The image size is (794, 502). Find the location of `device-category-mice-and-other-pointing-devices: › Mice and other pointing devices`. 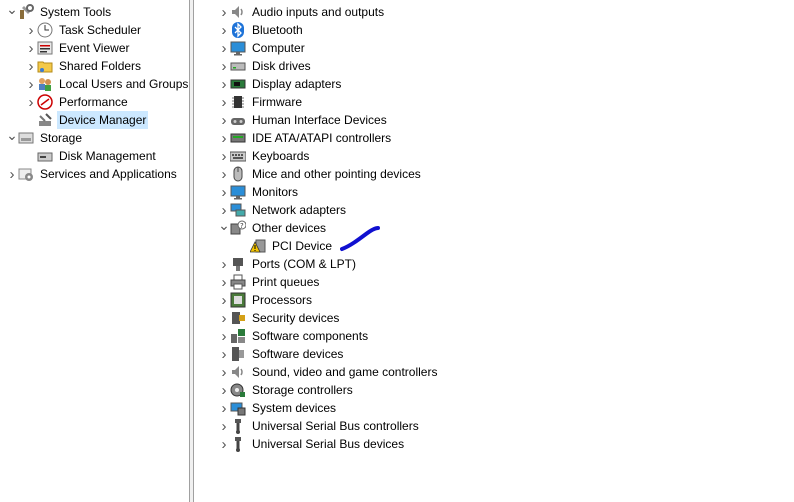

device-category-mice-and-other-pointing-devices: › Mice and other pointing devices is located at coordinates (320, 174).